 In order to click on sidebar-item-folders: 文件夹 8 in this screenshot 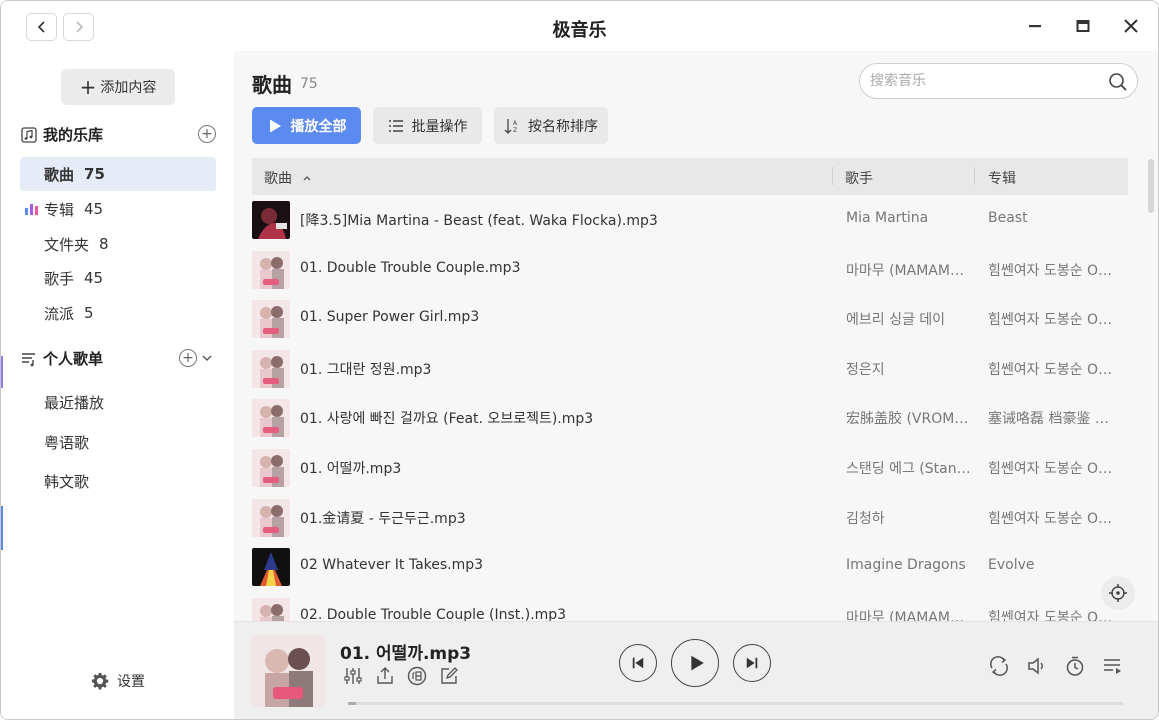, I will do `click(118, 244)`.